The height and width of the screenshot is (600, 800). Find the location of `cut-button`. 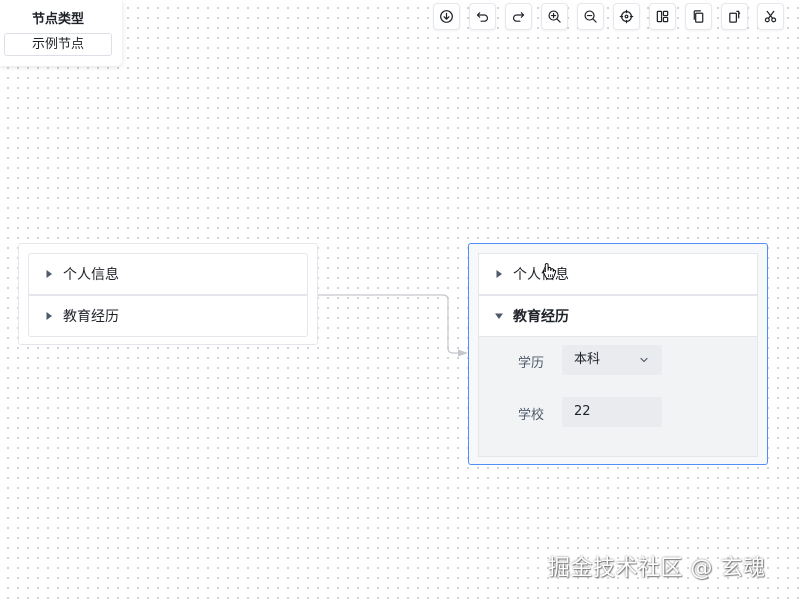

cut-button is located at coordinates (770, 16).